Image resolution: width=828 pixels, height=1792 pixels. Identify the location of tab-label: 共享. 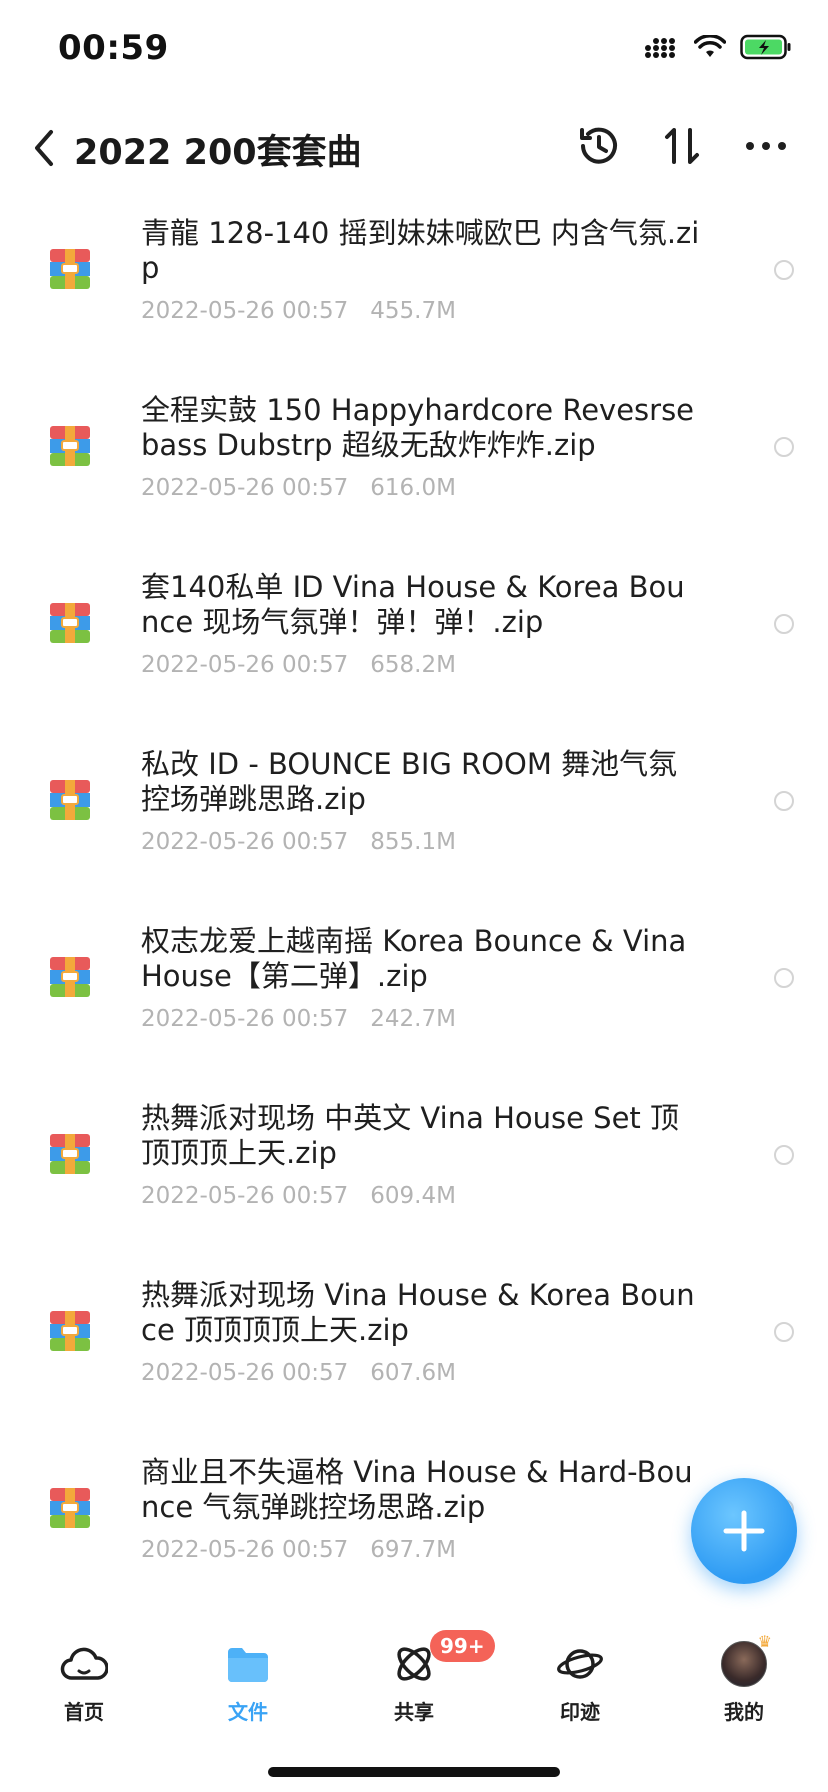
(414, 1712).